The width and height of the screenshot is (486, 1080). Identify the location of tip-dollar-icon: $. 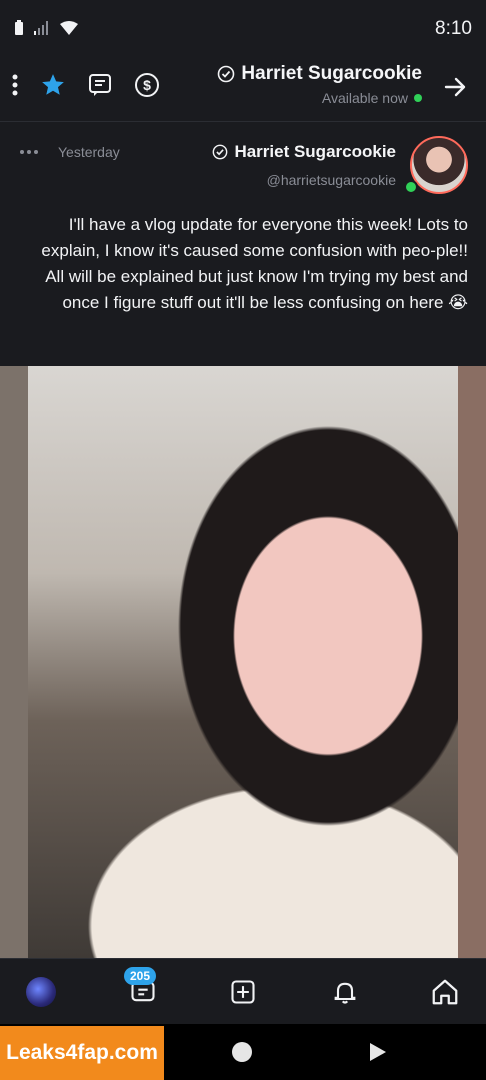
(147, 85).